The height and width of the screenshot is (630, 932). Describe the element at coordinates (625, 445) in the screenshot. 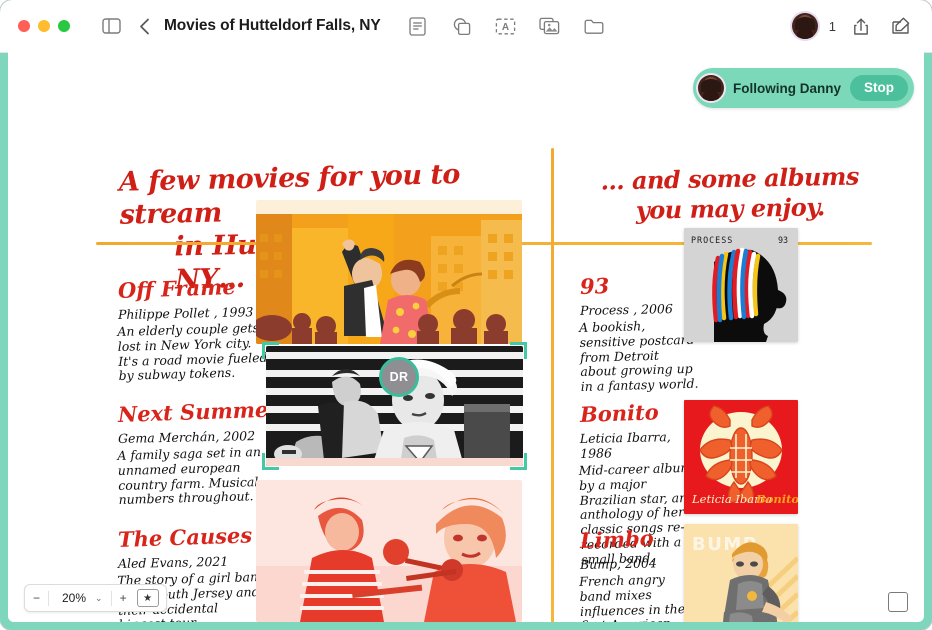

I see `album-credit: Leticia Ibarra, 1986` at that location.